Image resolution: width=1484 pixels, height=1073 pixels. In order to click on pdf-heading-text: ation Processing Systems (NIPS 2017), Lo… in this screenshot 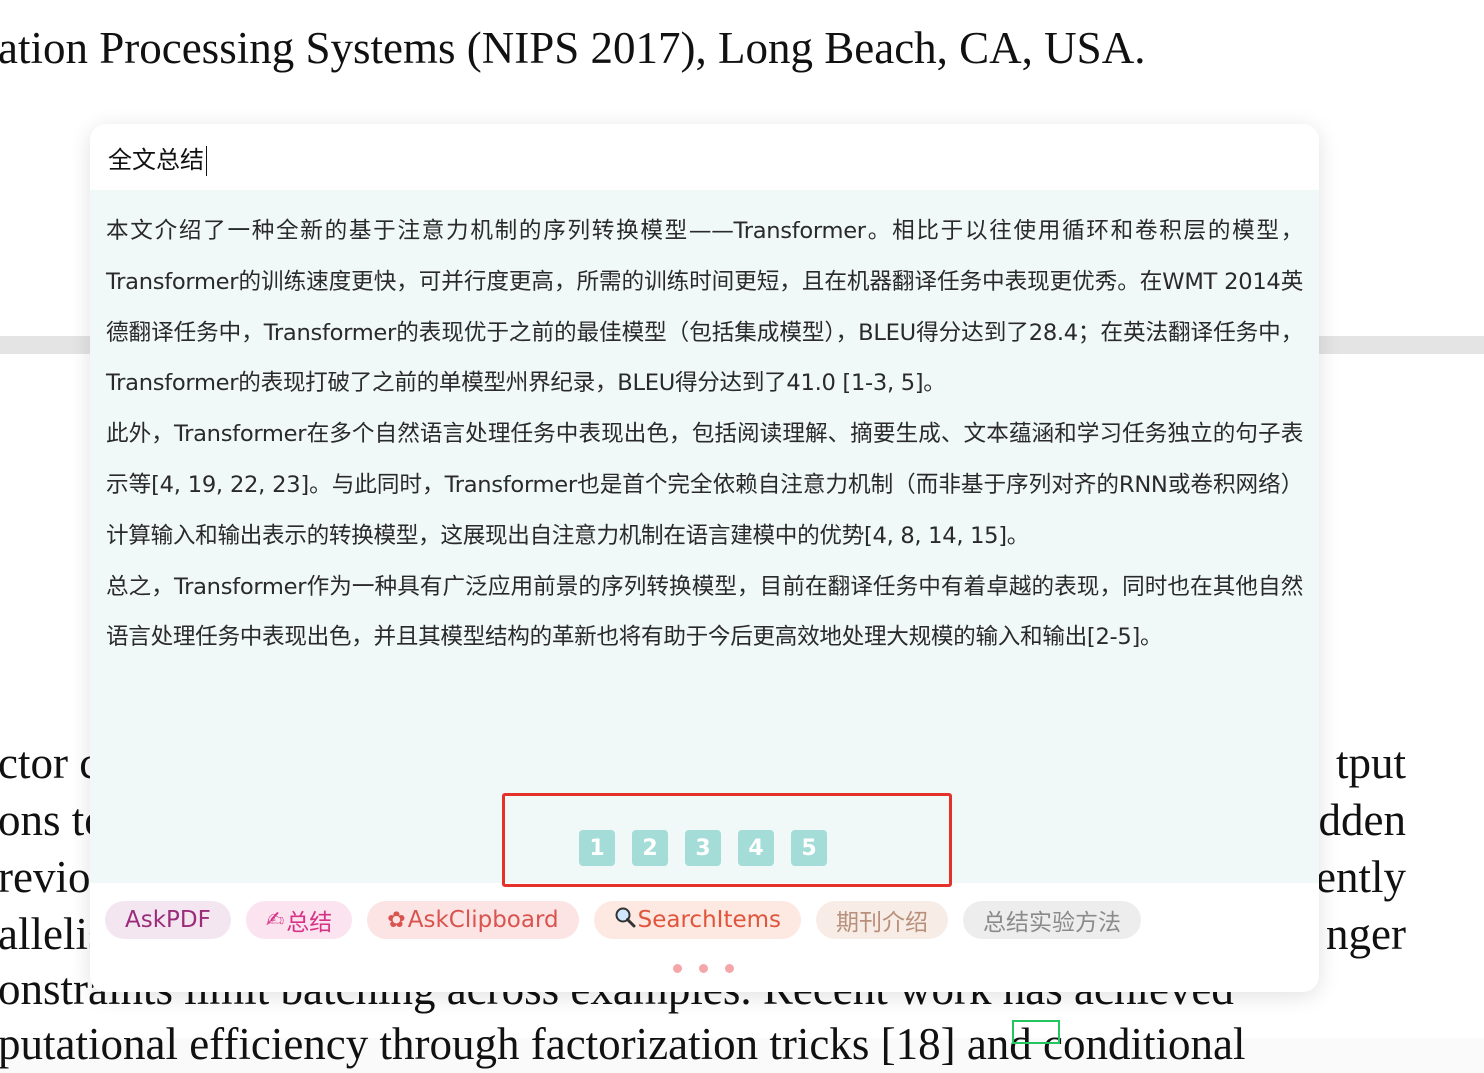, I will do `click(573, 48)`.